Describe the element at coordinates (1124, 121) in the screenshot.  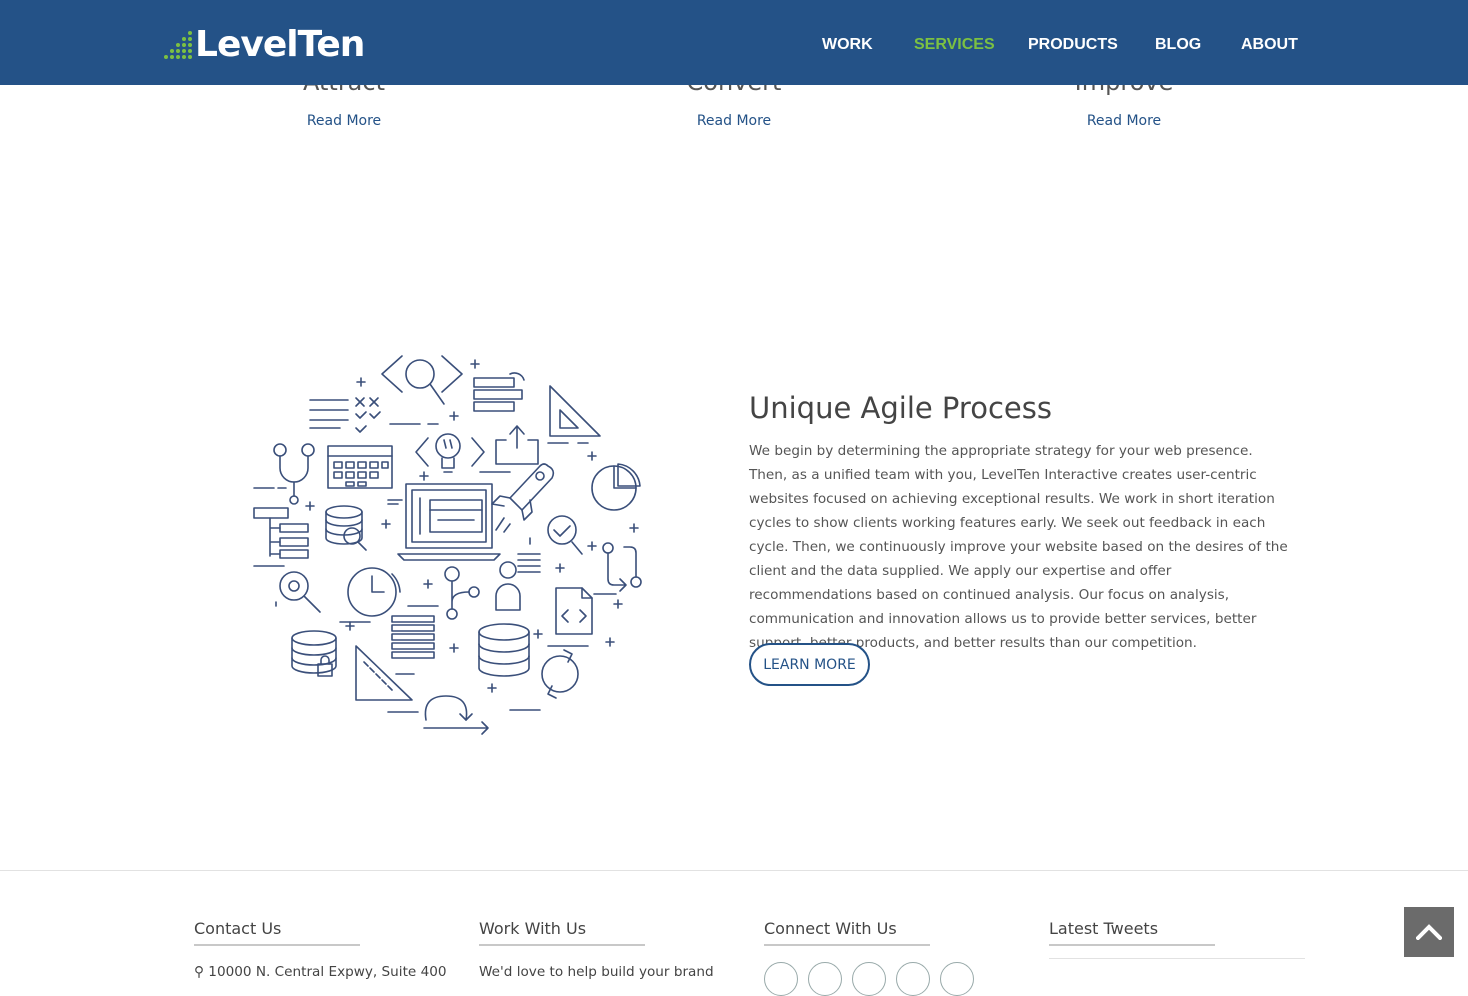
I see `read-more-improve: Read More` at that location.